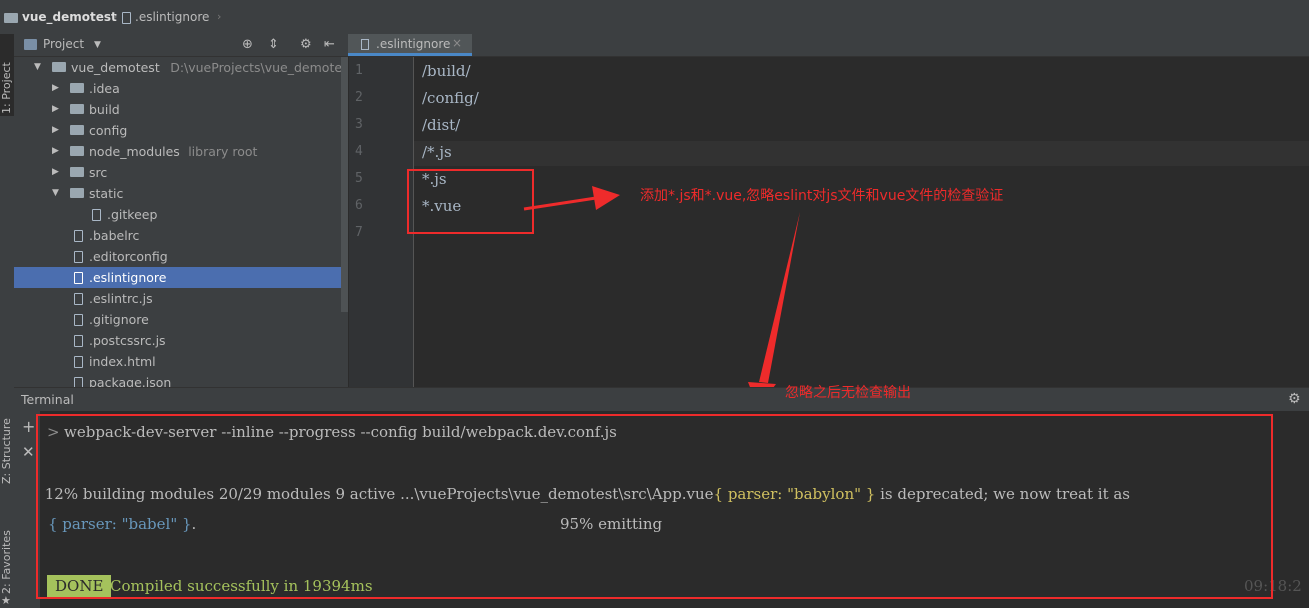 The image size is (1309, 608). I want to click on annotation-arrow-down, so click(779, 297).